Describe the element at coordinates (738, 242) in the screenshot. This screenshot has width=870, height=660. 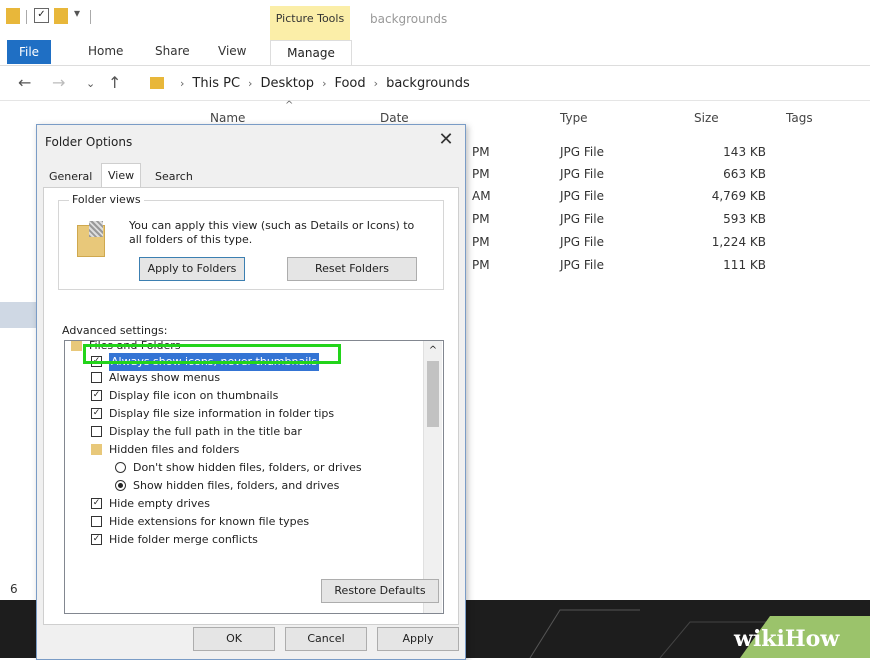
I see `file-size: 1,224 KB` at that location.